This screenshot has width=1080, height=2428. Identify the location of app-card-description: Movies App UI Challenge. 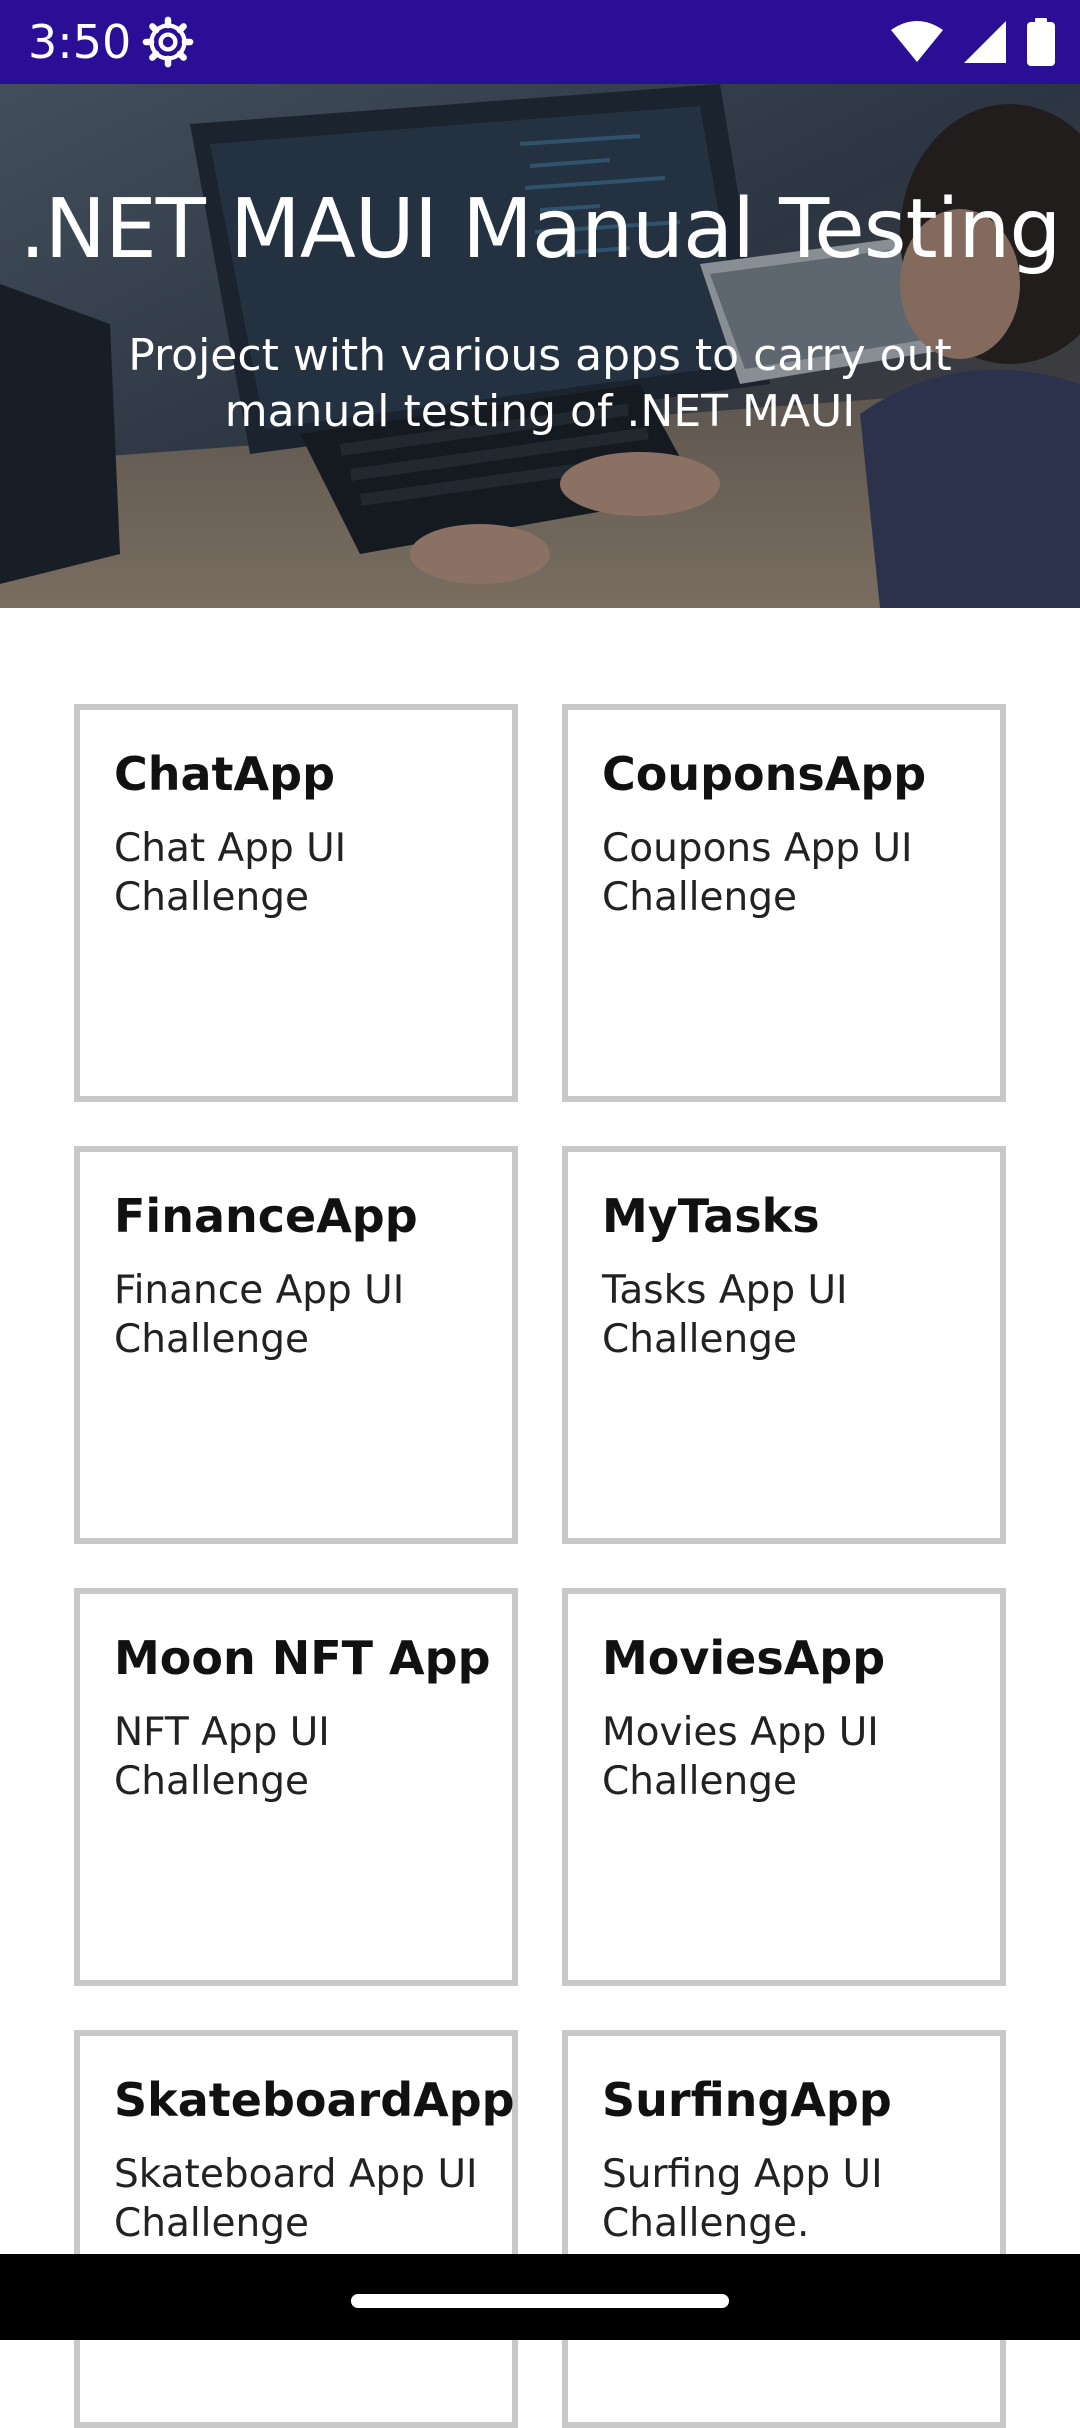
(740, 1757).